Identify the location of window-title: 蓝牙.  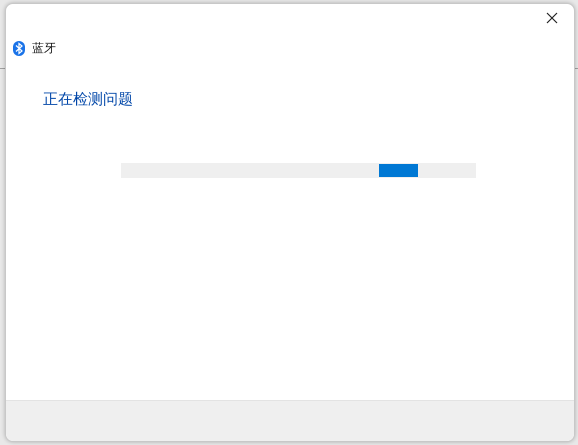
(44, 48).